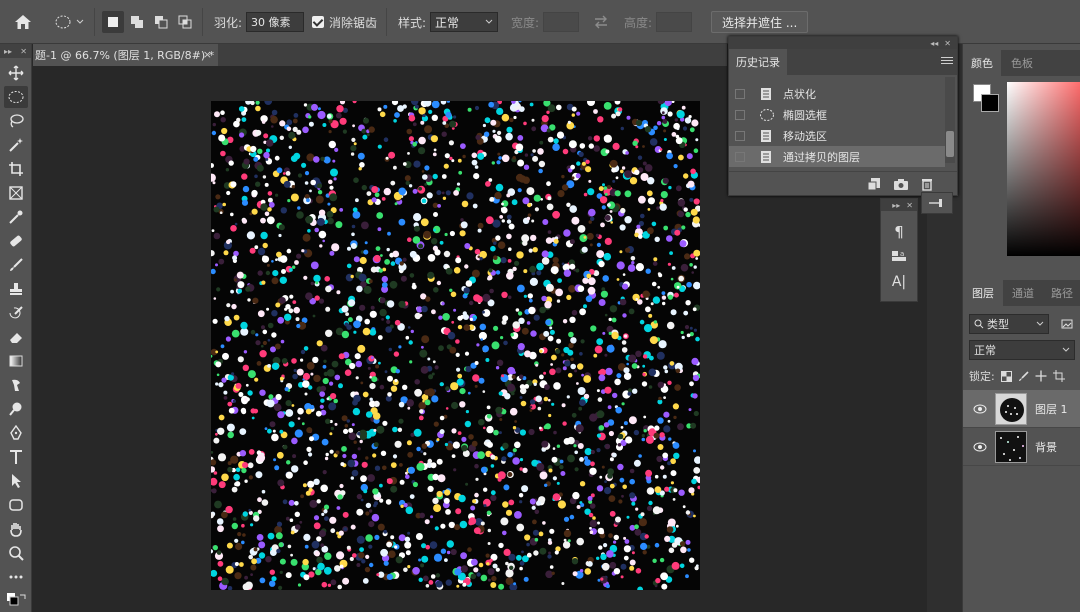 The height and width of the screenshot is (612, 1080). I want to click on swap-dimensions-button, so click(601, 22).